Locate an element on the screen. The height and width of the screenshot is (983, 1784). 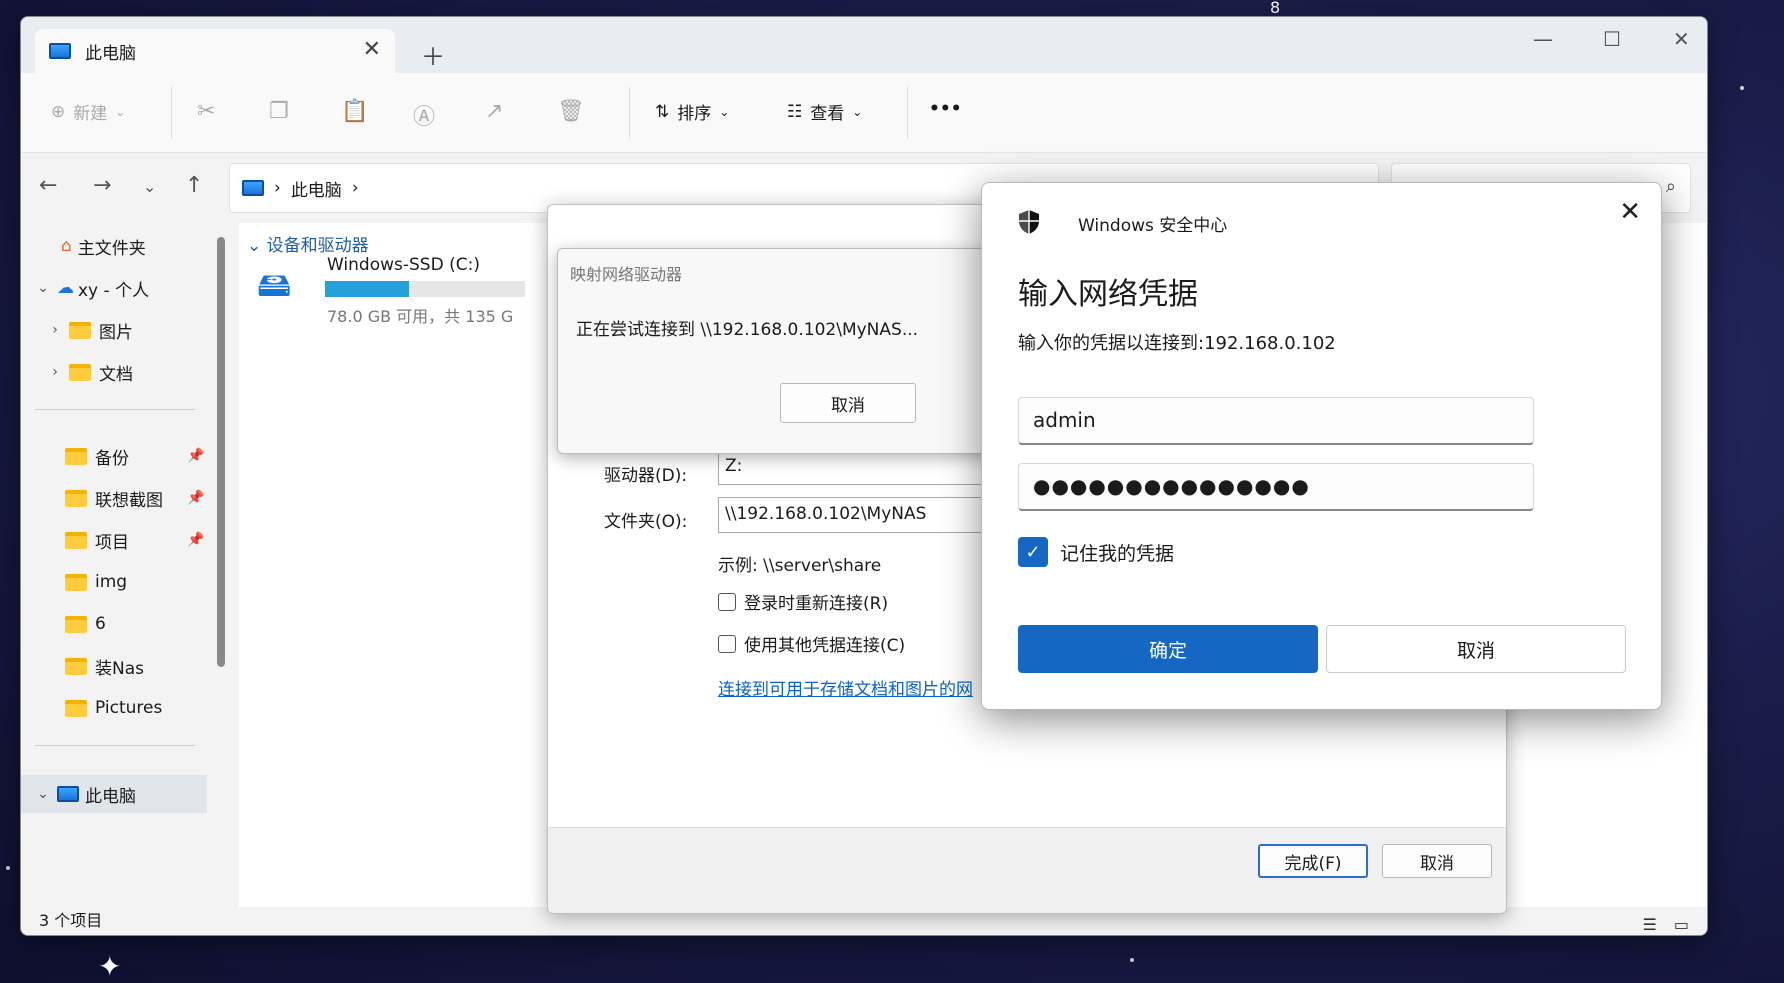
more-options-button: ••• is located at coordinates (945, 109).